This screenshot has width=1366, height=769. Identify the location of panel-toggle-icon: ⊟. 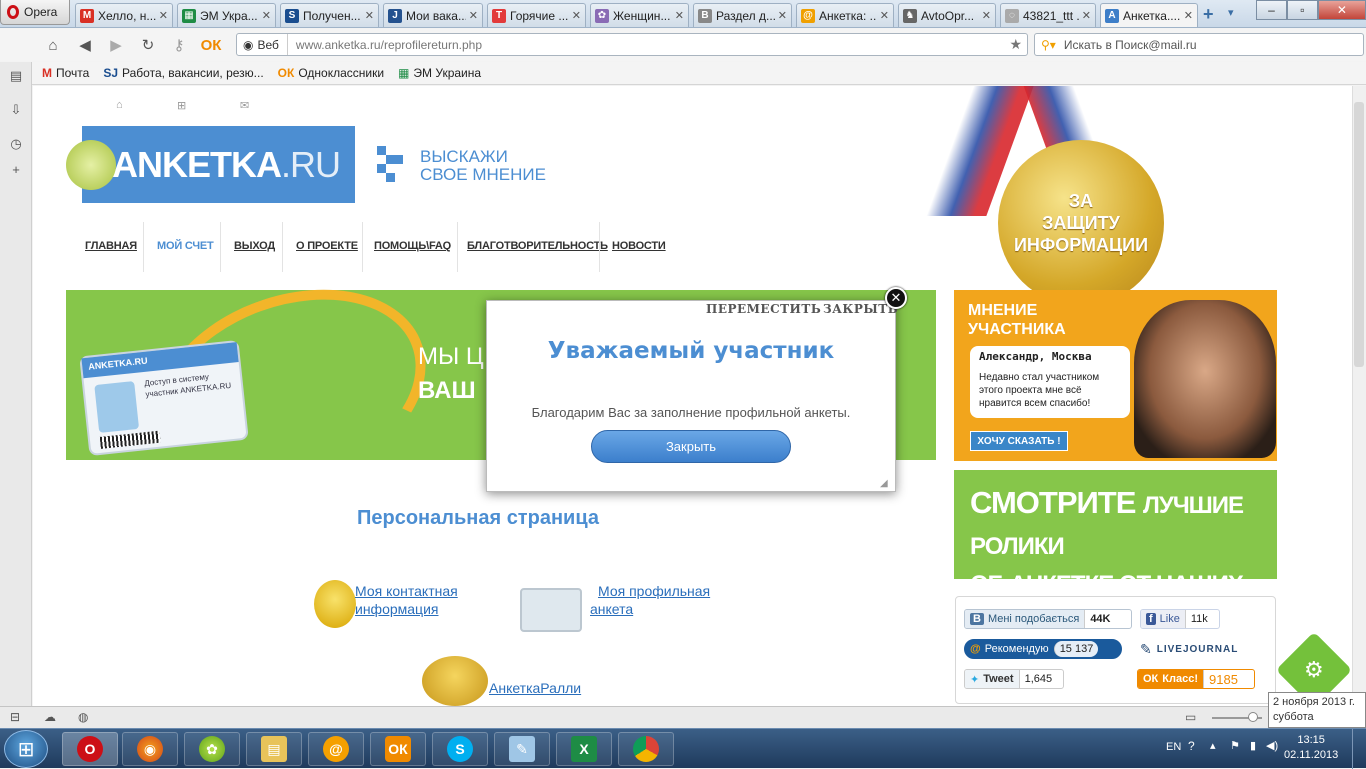
(15, 717).